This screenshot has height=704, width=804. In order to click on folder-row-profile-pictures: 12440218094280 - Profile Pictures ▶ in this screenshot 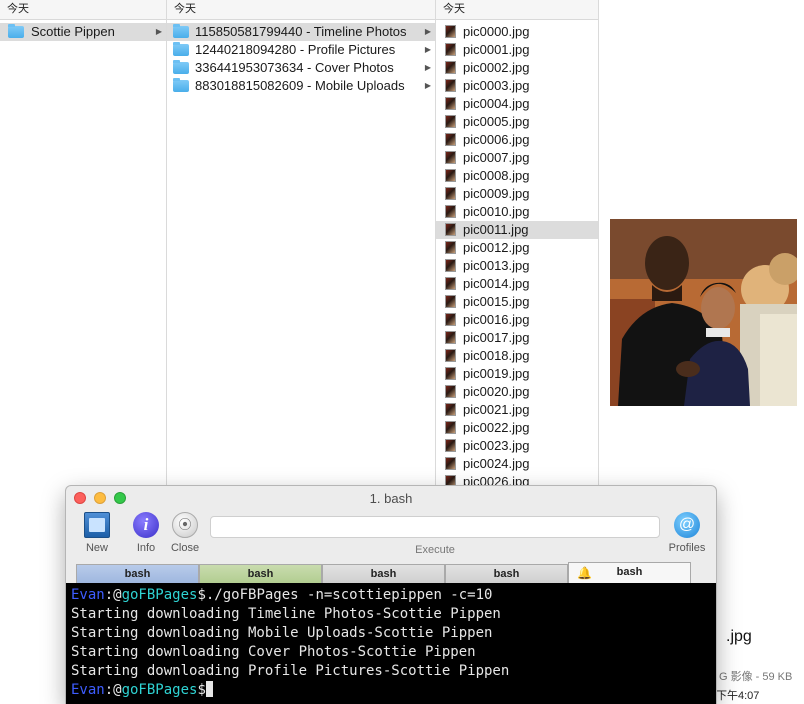, I will do `click(301, 50)`.